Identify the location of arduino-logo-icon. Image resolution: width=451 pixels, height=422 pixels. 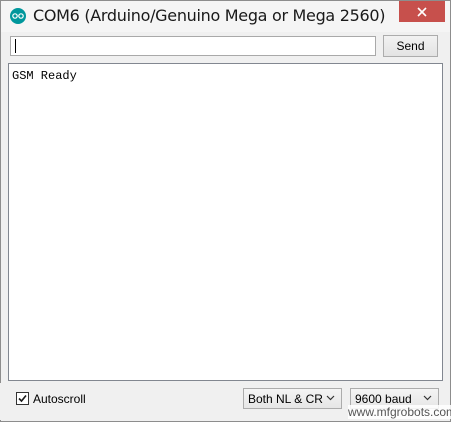
(18, 16).